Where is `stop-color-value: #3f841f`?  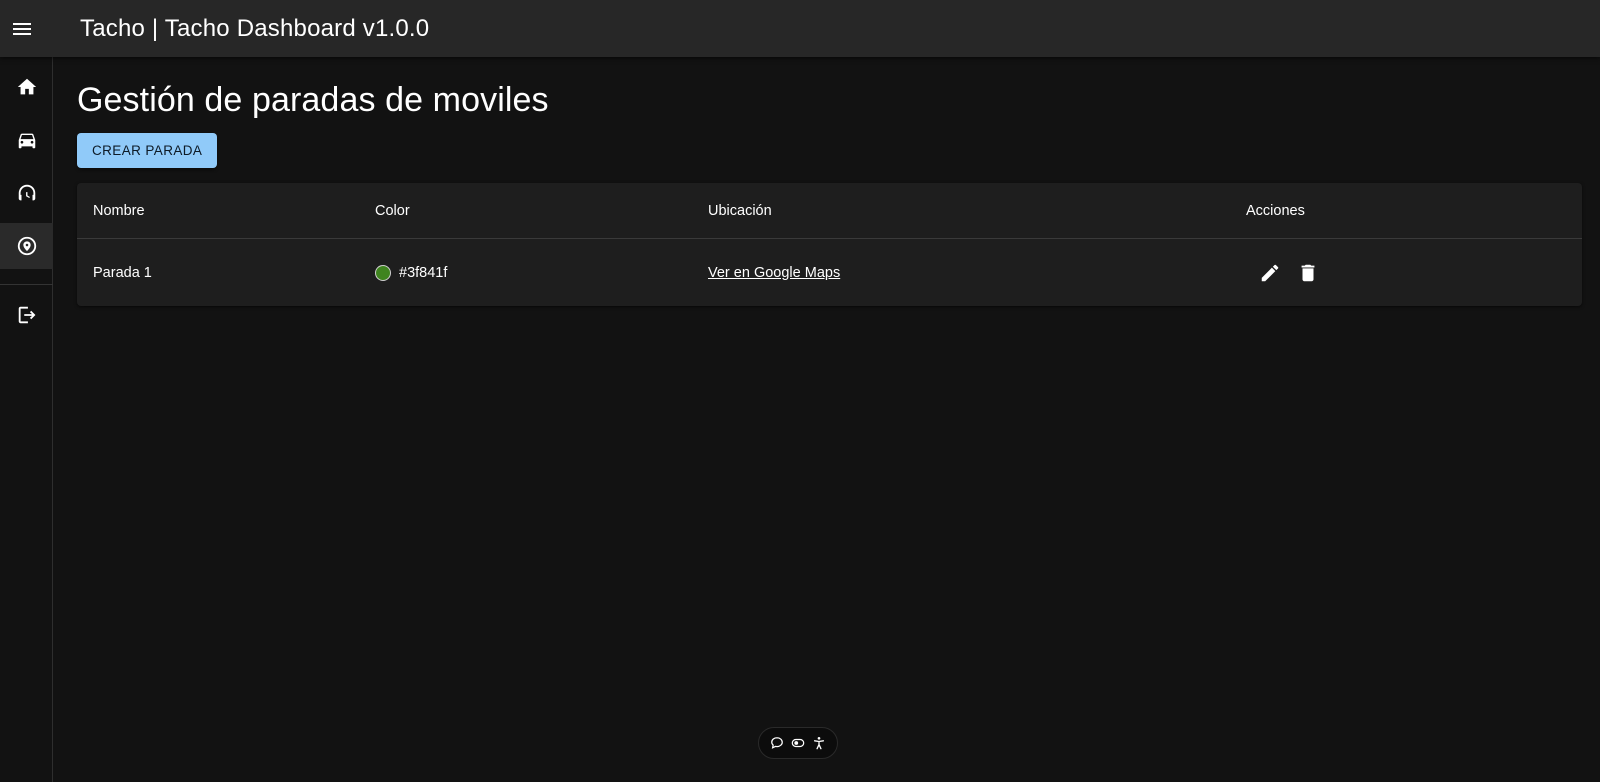 stop-color-value: #3f841f is located at coordinates (423, 272).